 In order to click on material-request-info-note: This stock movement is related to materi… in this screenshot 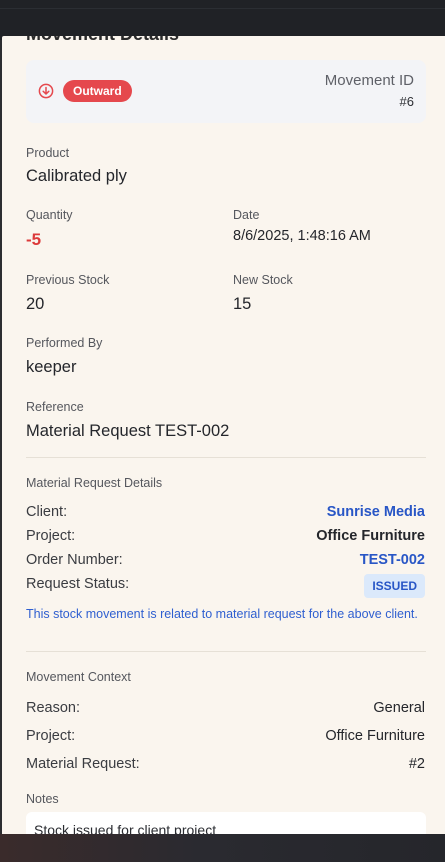, I will do `click(222, 614)`.